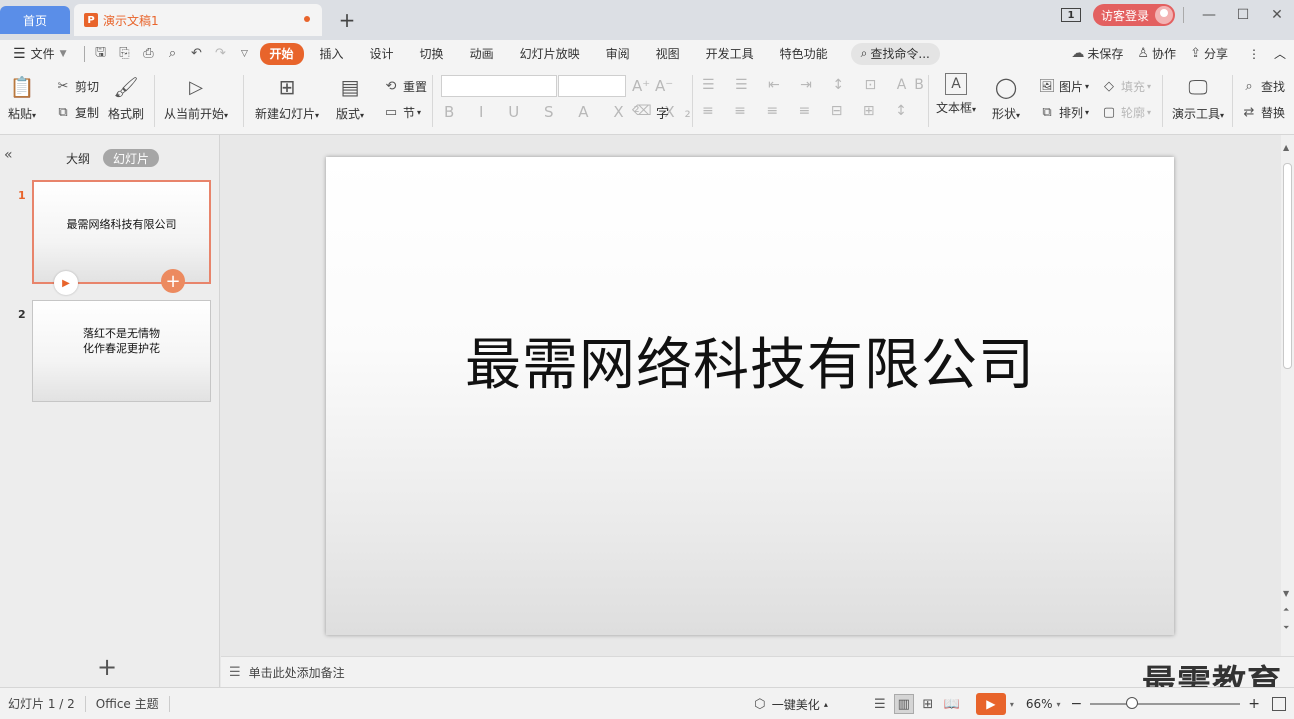  Describe the element at coordinates (808, 111) in the screenshot. I see `align-icons: ≡ ≡ ≡ ≡ ⊟ ⊞ ↕` at that location.